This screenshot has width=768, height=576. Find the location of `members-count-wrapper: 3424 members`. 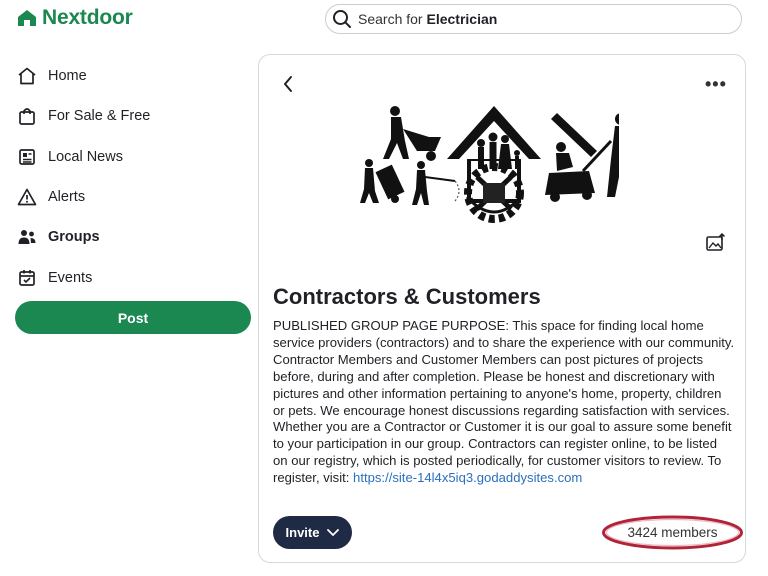

members-count-wrapper: 3424 members is located at coordinates (672, 532).